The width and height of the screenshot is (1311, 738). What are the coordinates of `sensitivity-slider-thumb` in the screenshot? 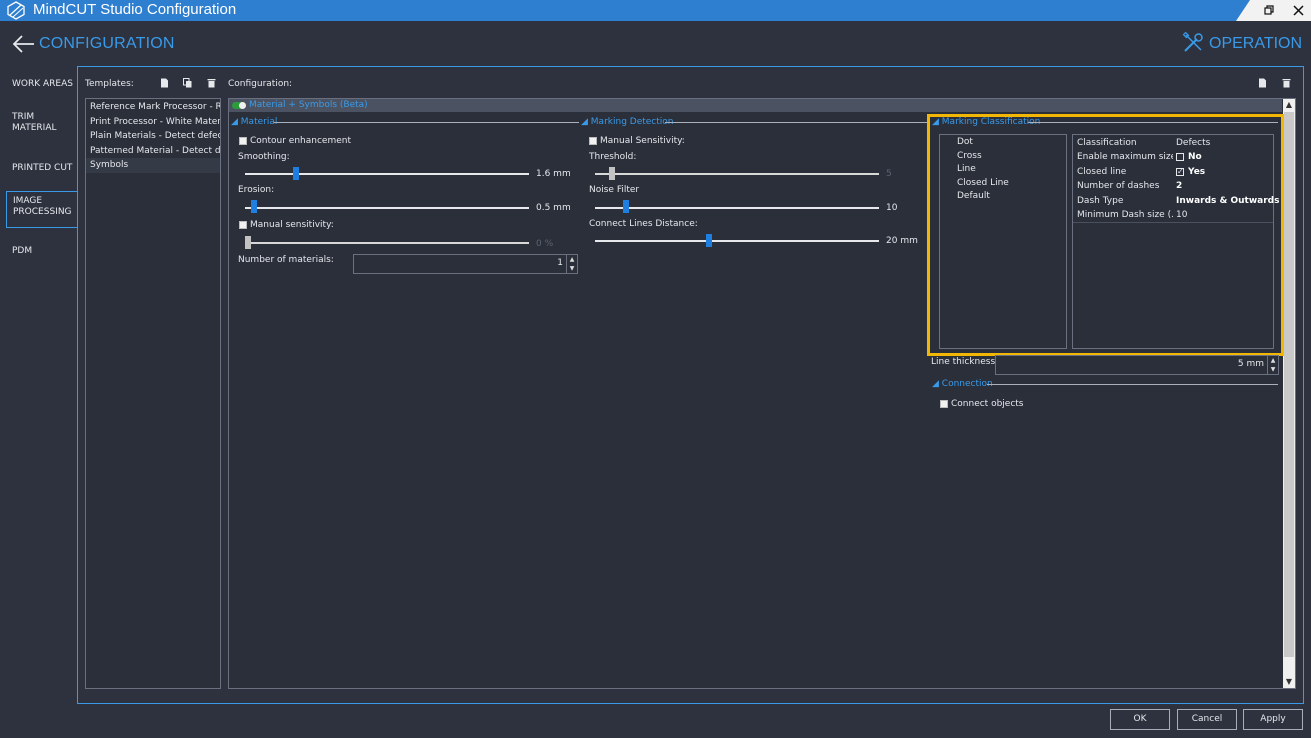 It's located at (248, 242).